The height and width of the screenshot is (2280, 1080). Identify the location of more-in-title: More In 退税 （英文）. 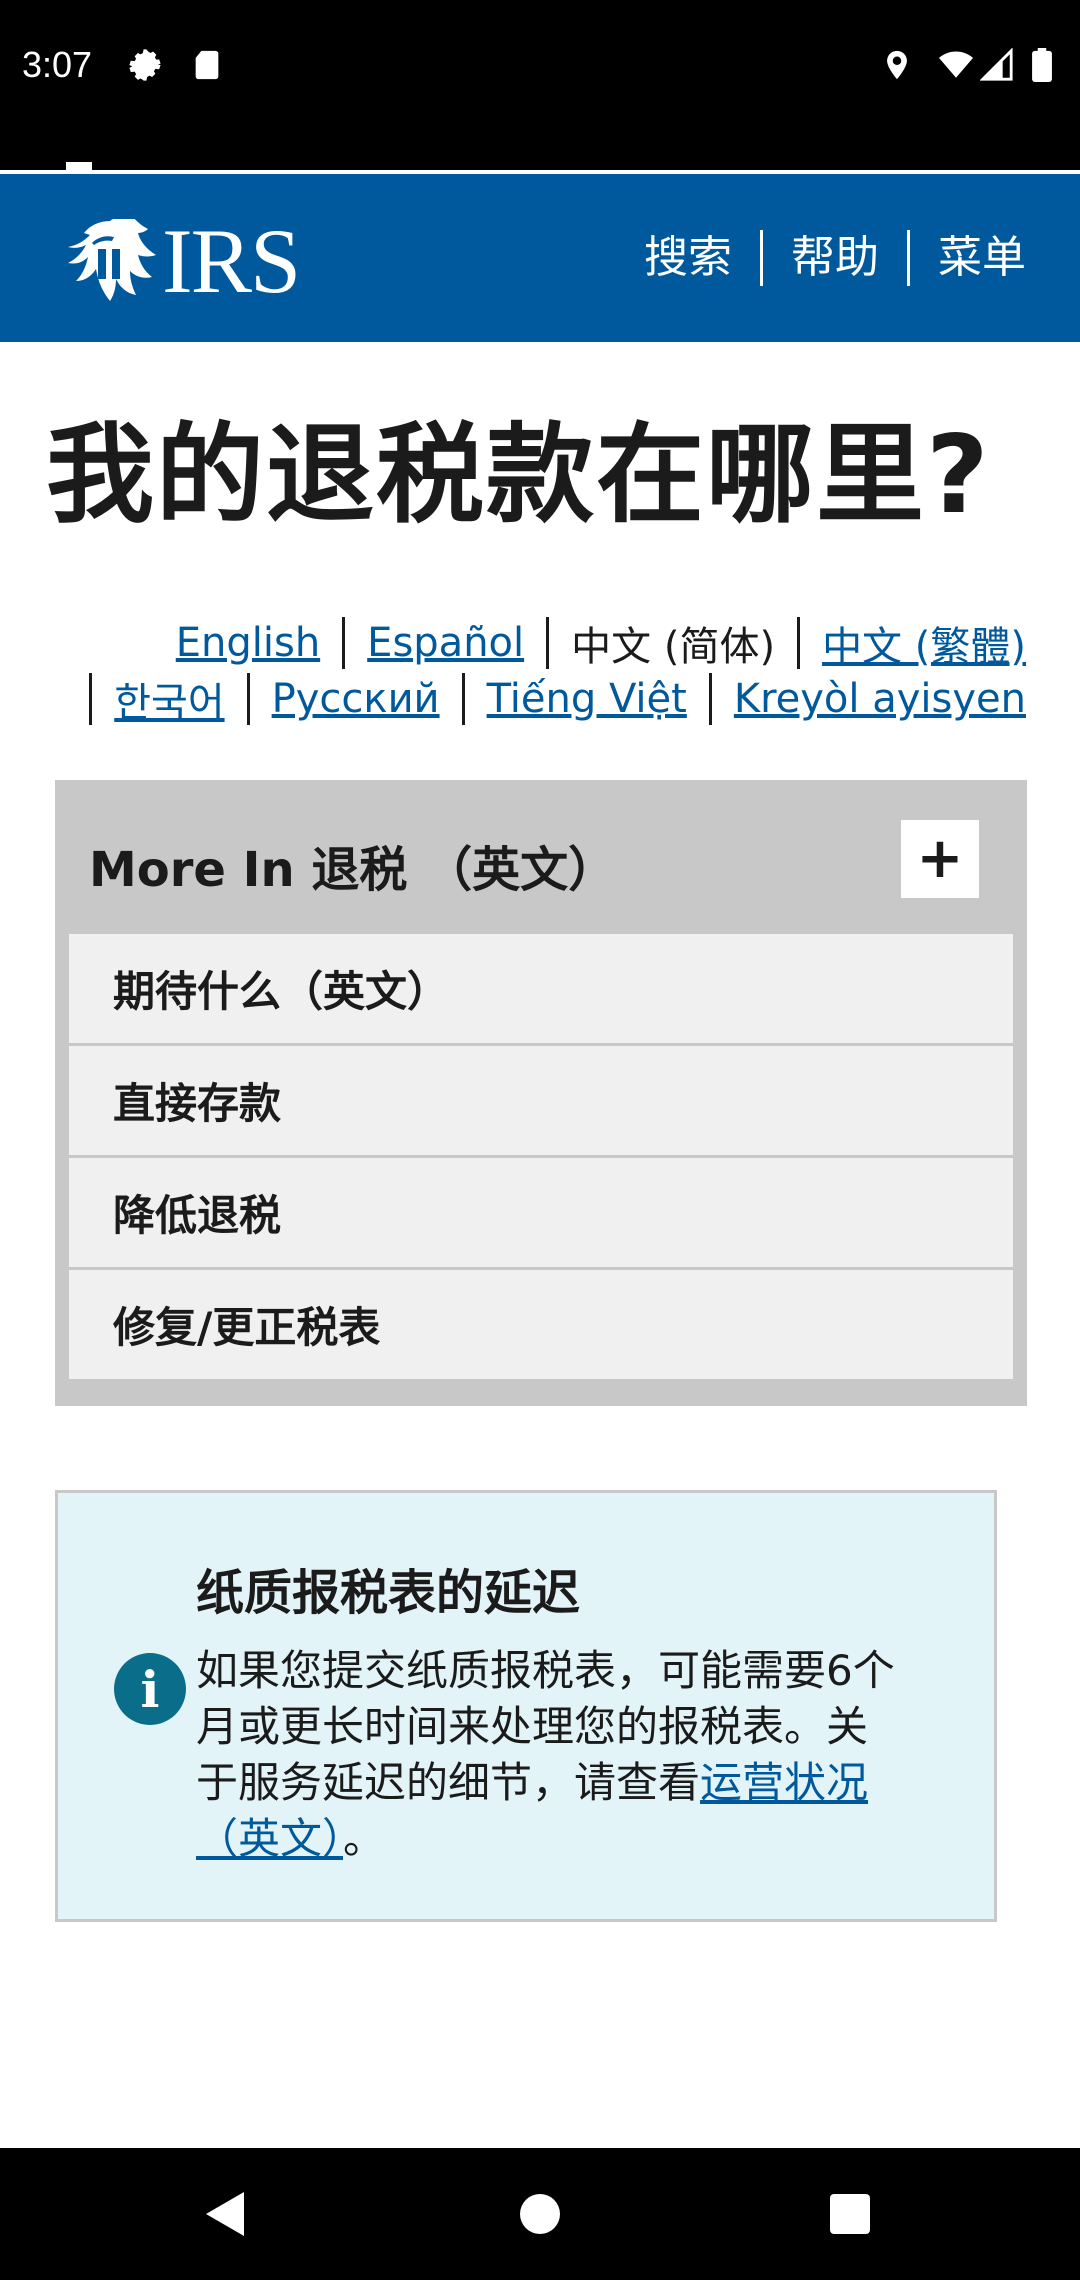
(352, 865).